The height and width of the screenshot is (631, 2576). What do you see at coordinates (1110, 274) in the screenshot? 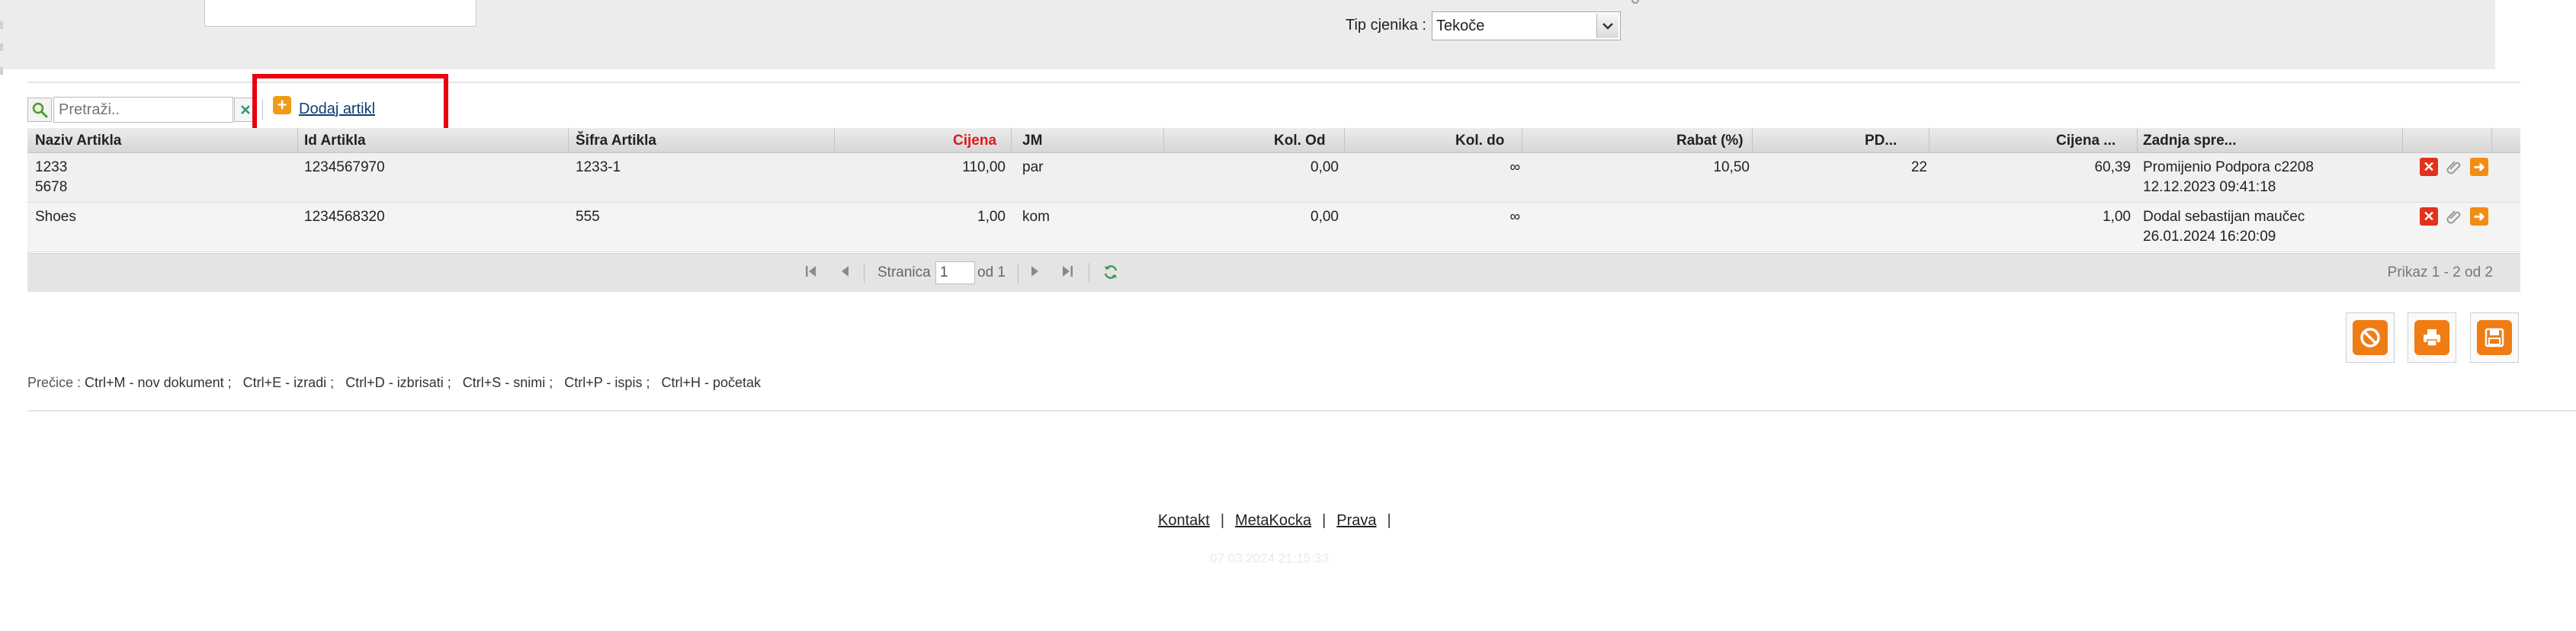
I see `refresh-icon` at bounding box center [1110, 274].